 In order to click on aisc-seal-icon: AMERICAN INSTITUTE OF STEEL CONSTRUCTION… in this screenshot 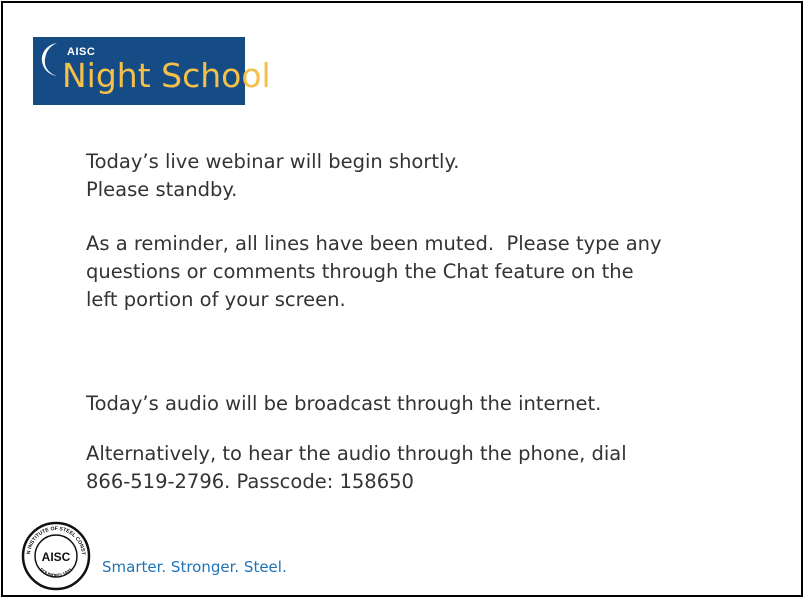, I will do `click(56, 556)`.